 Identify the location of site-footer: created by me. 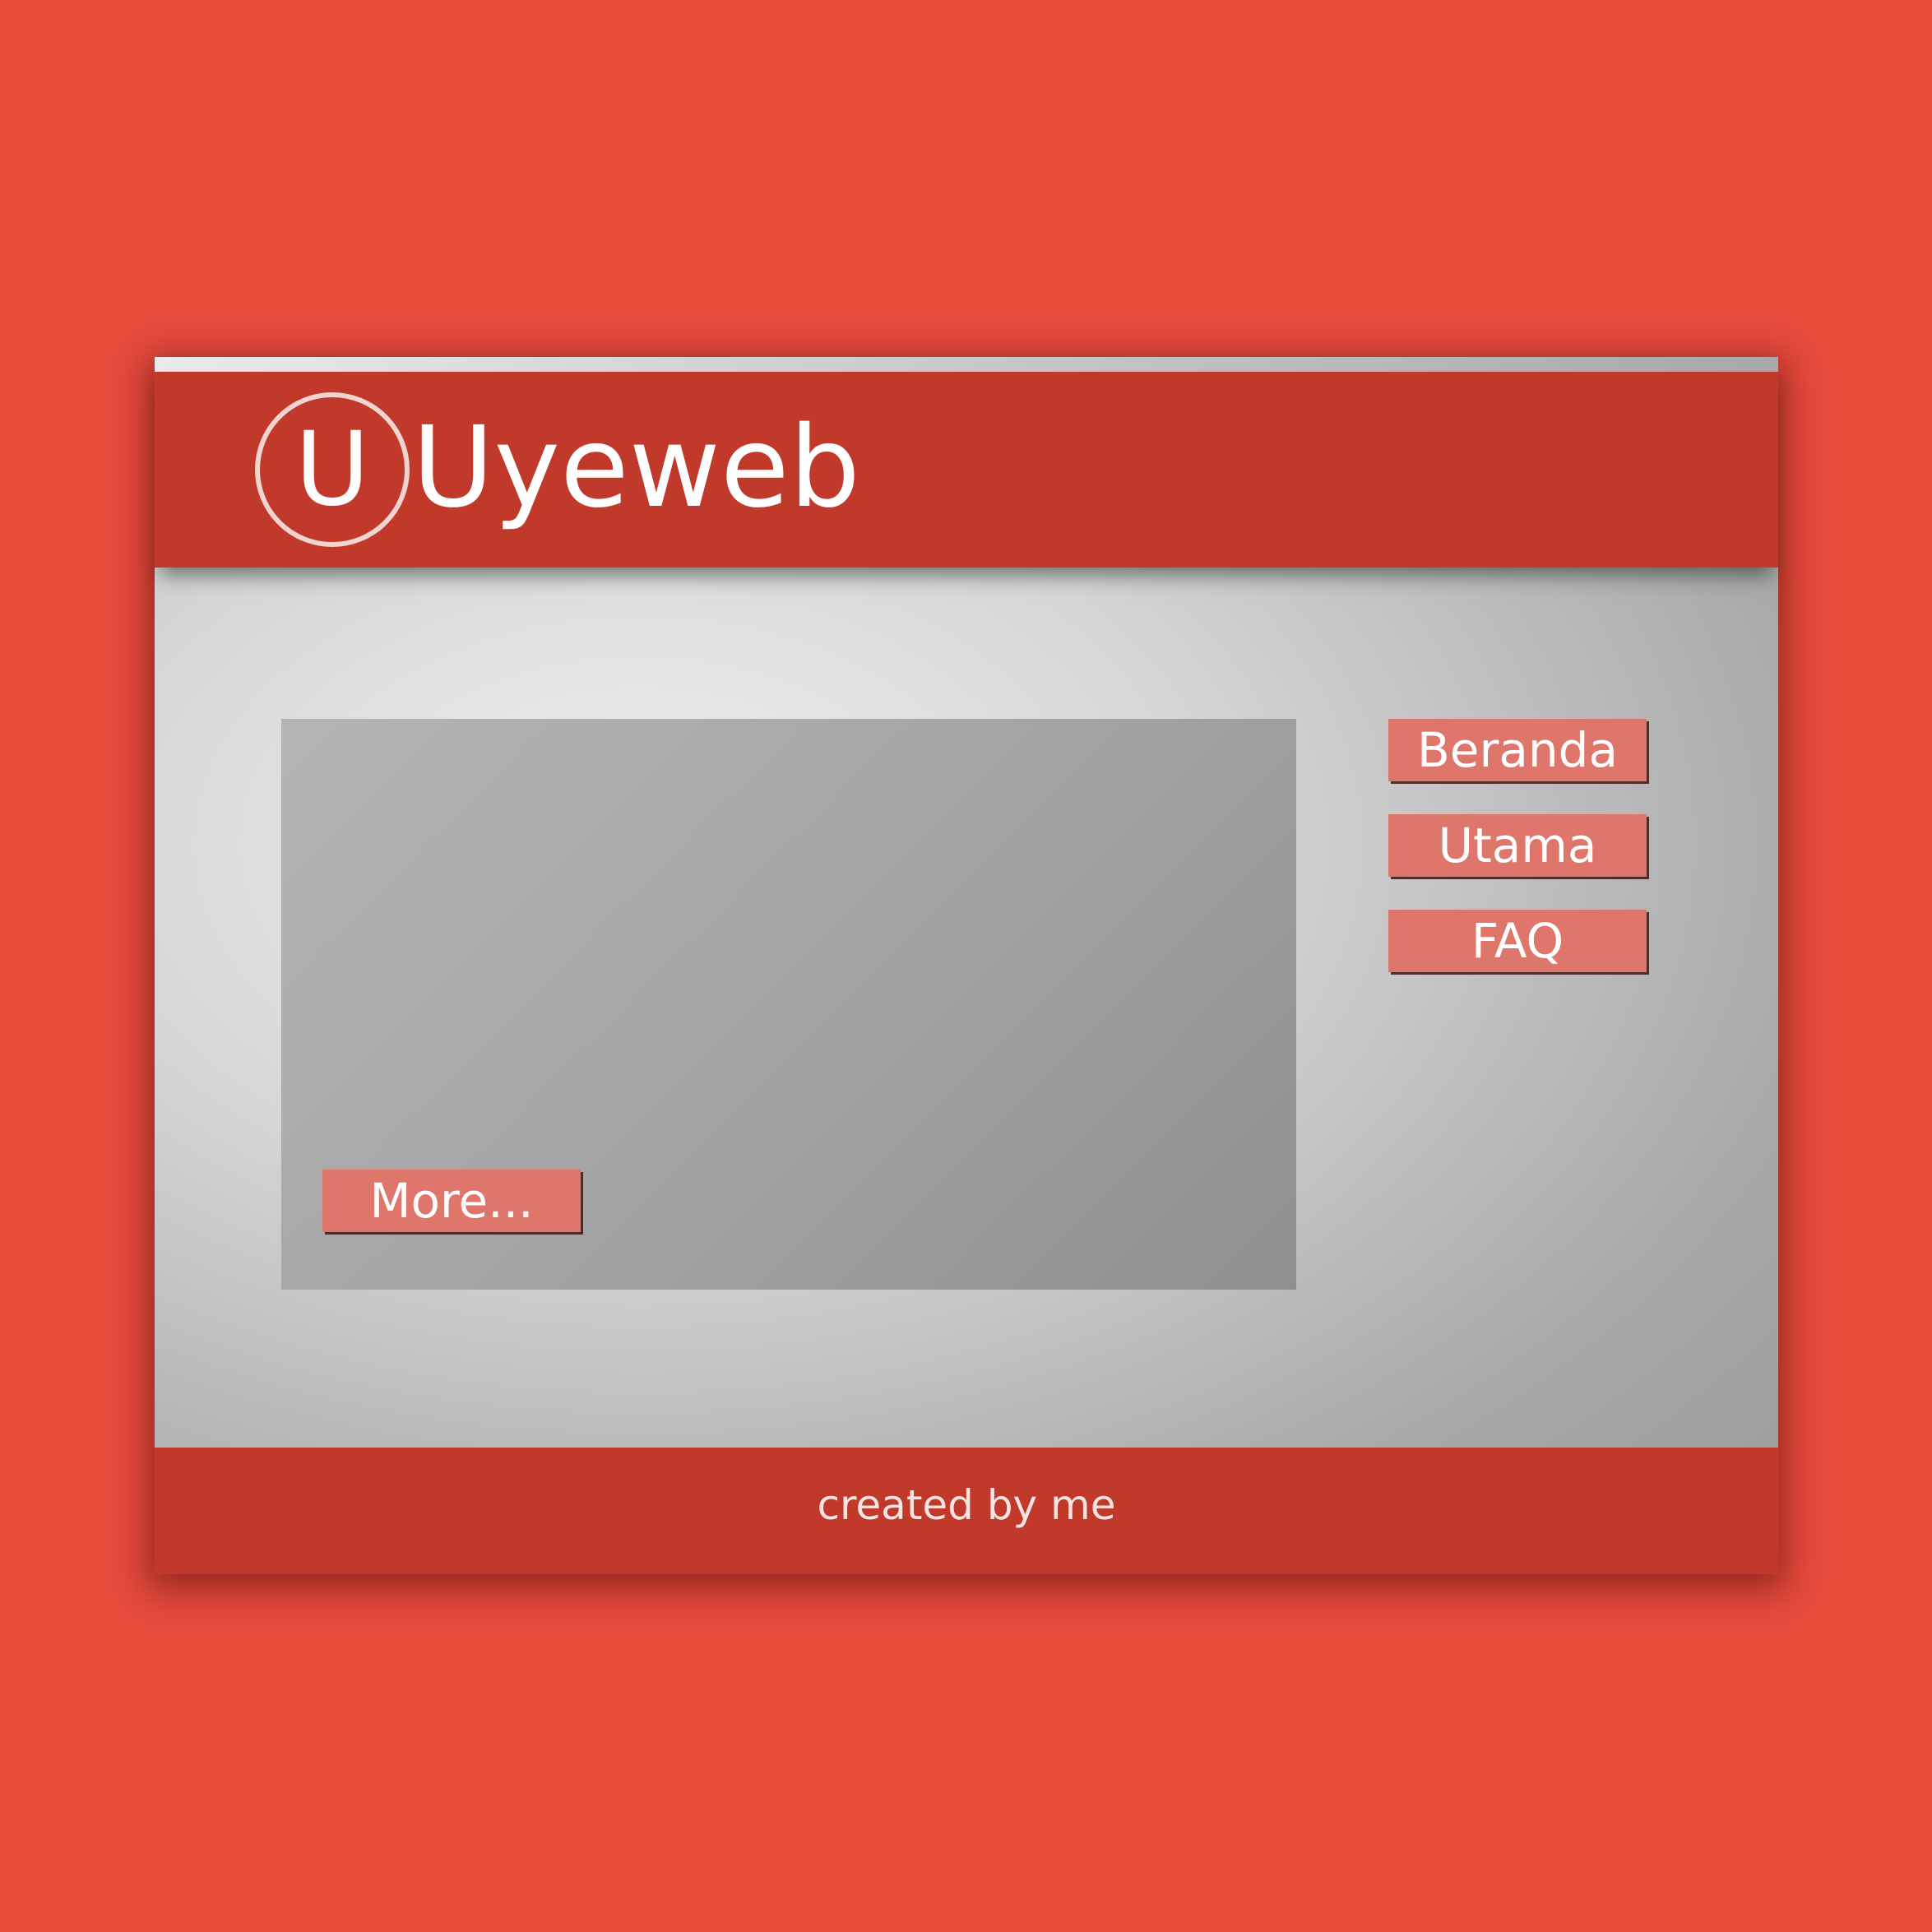
(967, 1511).